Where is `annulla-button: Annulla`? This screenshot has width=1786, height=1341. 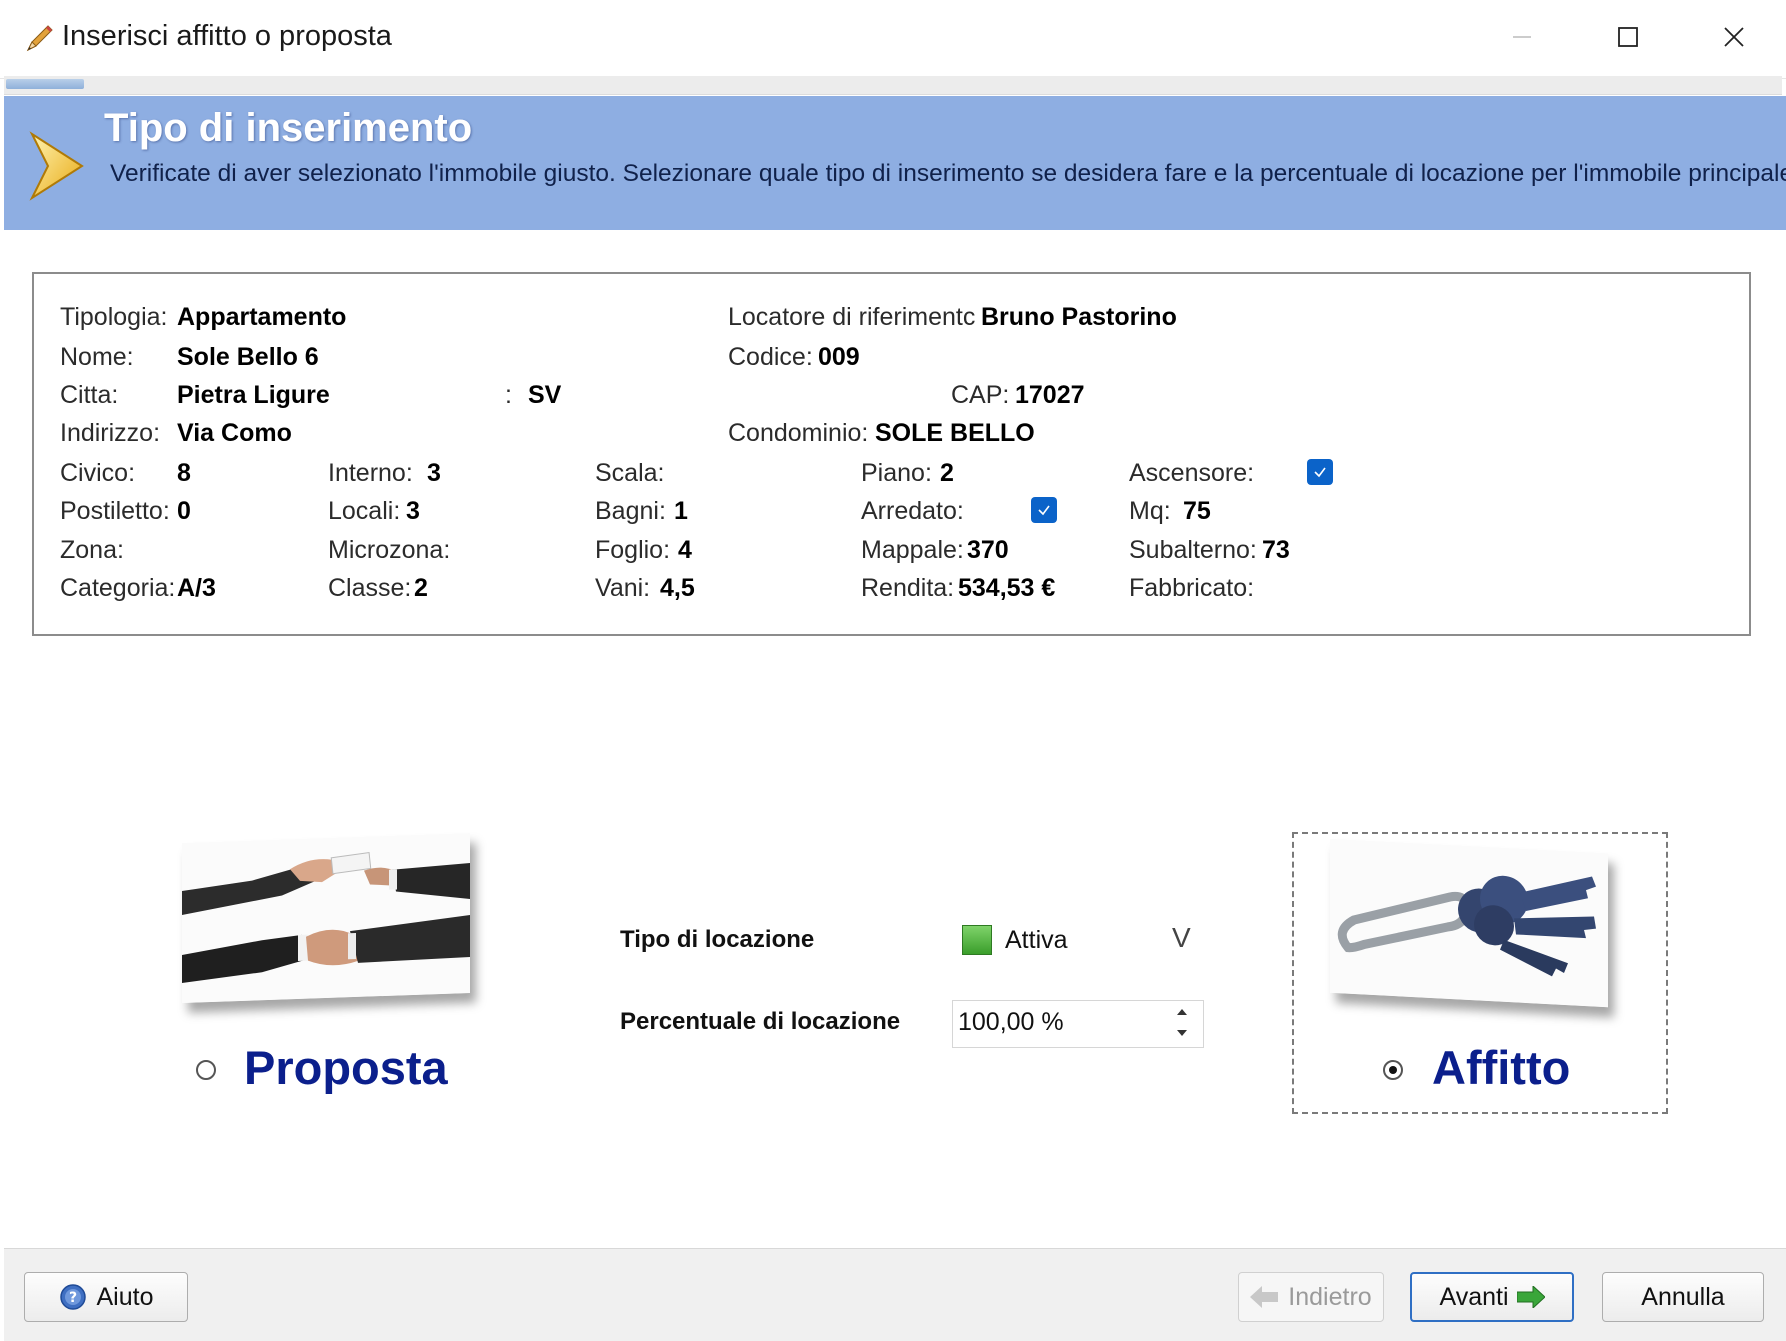
annulla-button: Annulla is located at coordinates (1683, 1297).